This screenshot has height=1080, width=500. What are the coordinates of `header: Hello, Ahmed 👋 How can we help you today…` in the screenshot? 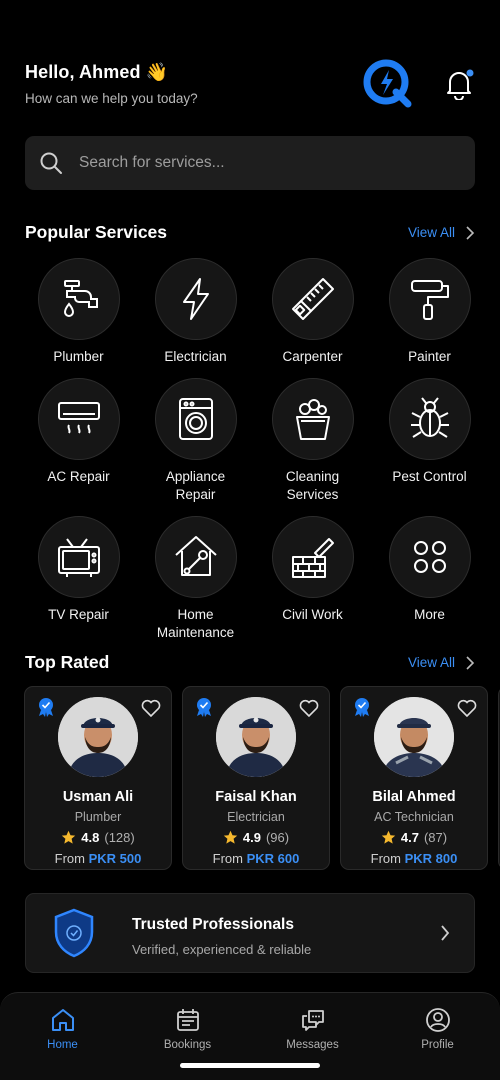 It's located at (111, 84).